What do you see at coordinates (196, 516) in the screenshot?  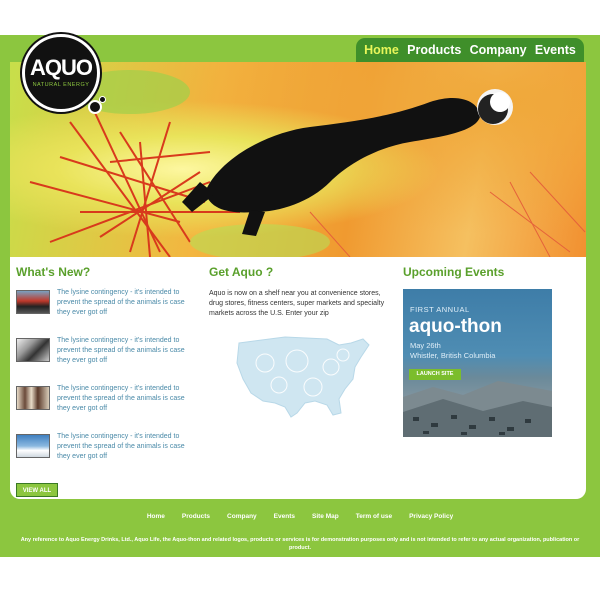 I see `footer-link-products: Products` at bounding box center [196, 516].